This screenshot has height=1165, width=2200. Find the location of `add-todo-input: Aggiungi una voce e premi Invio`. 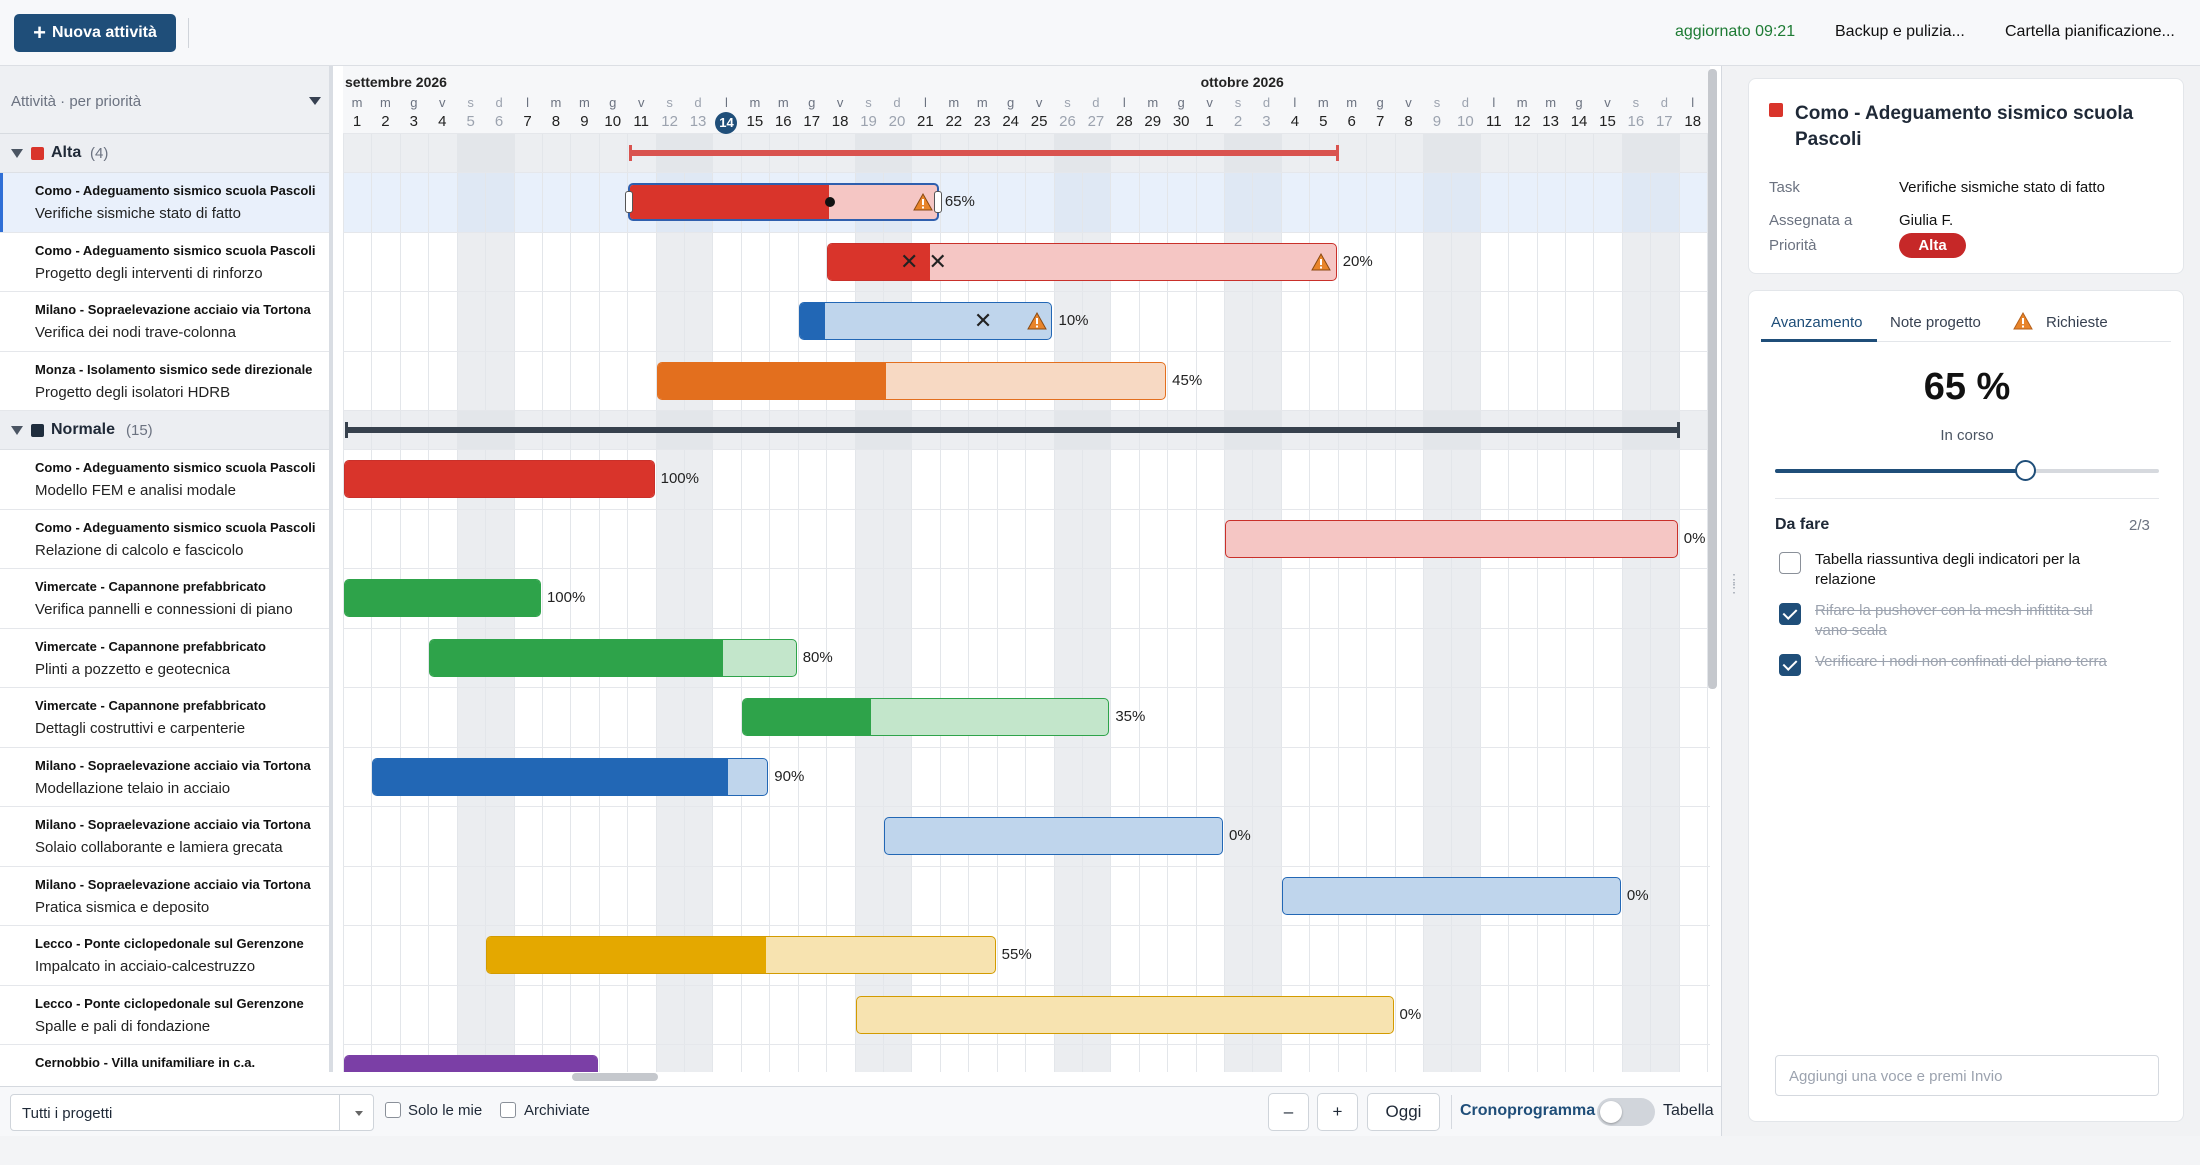

add-todo-input: Aggiungi una voce e premi Invio is located at coordinates (1967, 1075).